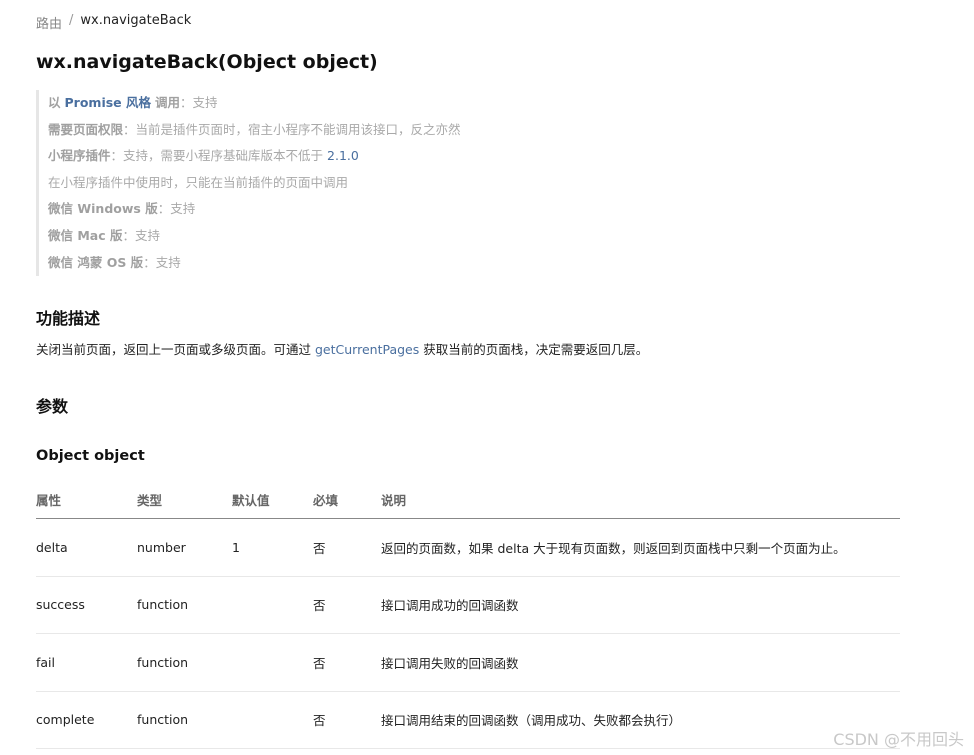  I want to click on support-windows: 微信 Windows 版：支持, so click(254, 209).